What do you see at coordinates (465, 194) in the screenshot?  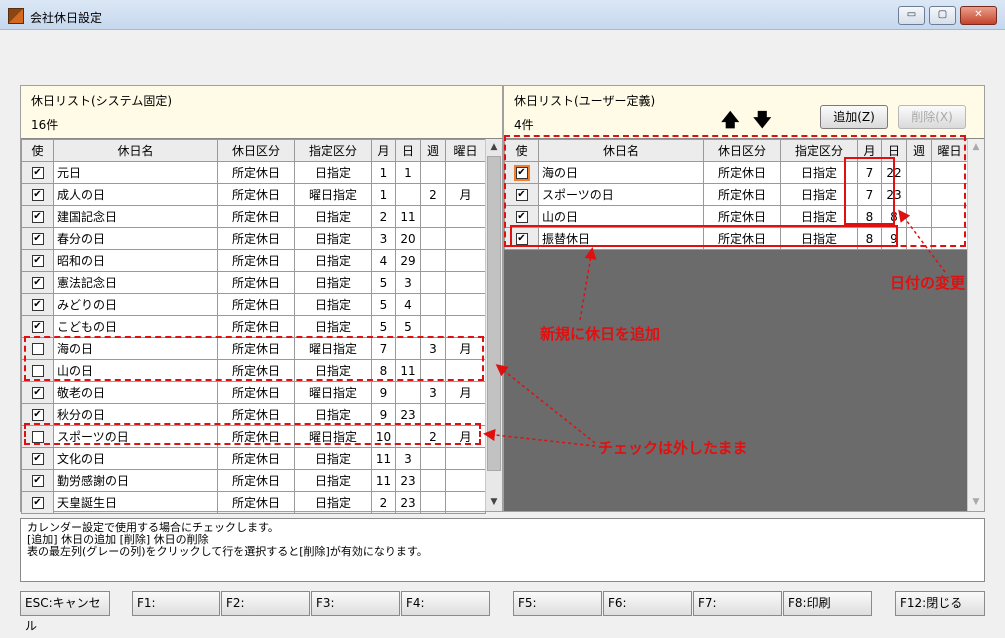 I see `cell-youbi: 月` at bounding box center [465, 194].